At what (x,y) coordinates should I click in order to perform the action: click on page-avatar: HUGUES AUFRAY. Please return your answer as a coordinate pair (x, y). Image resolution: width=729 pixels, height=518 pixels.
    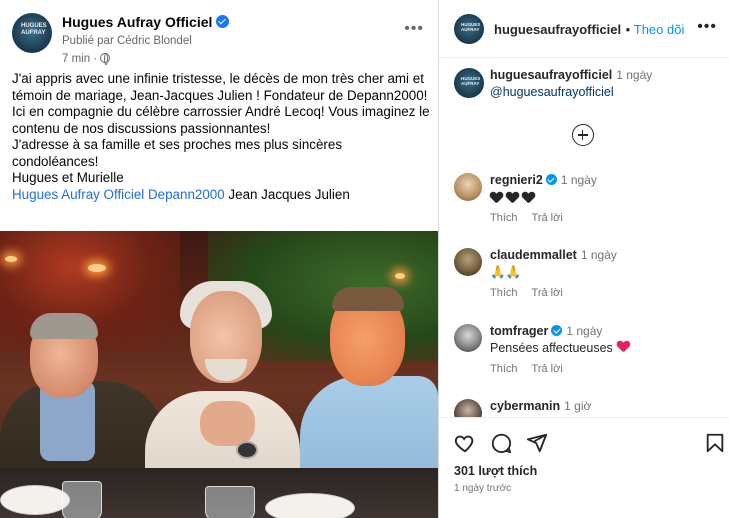
    Looking at the image, I should click on (32, 33).